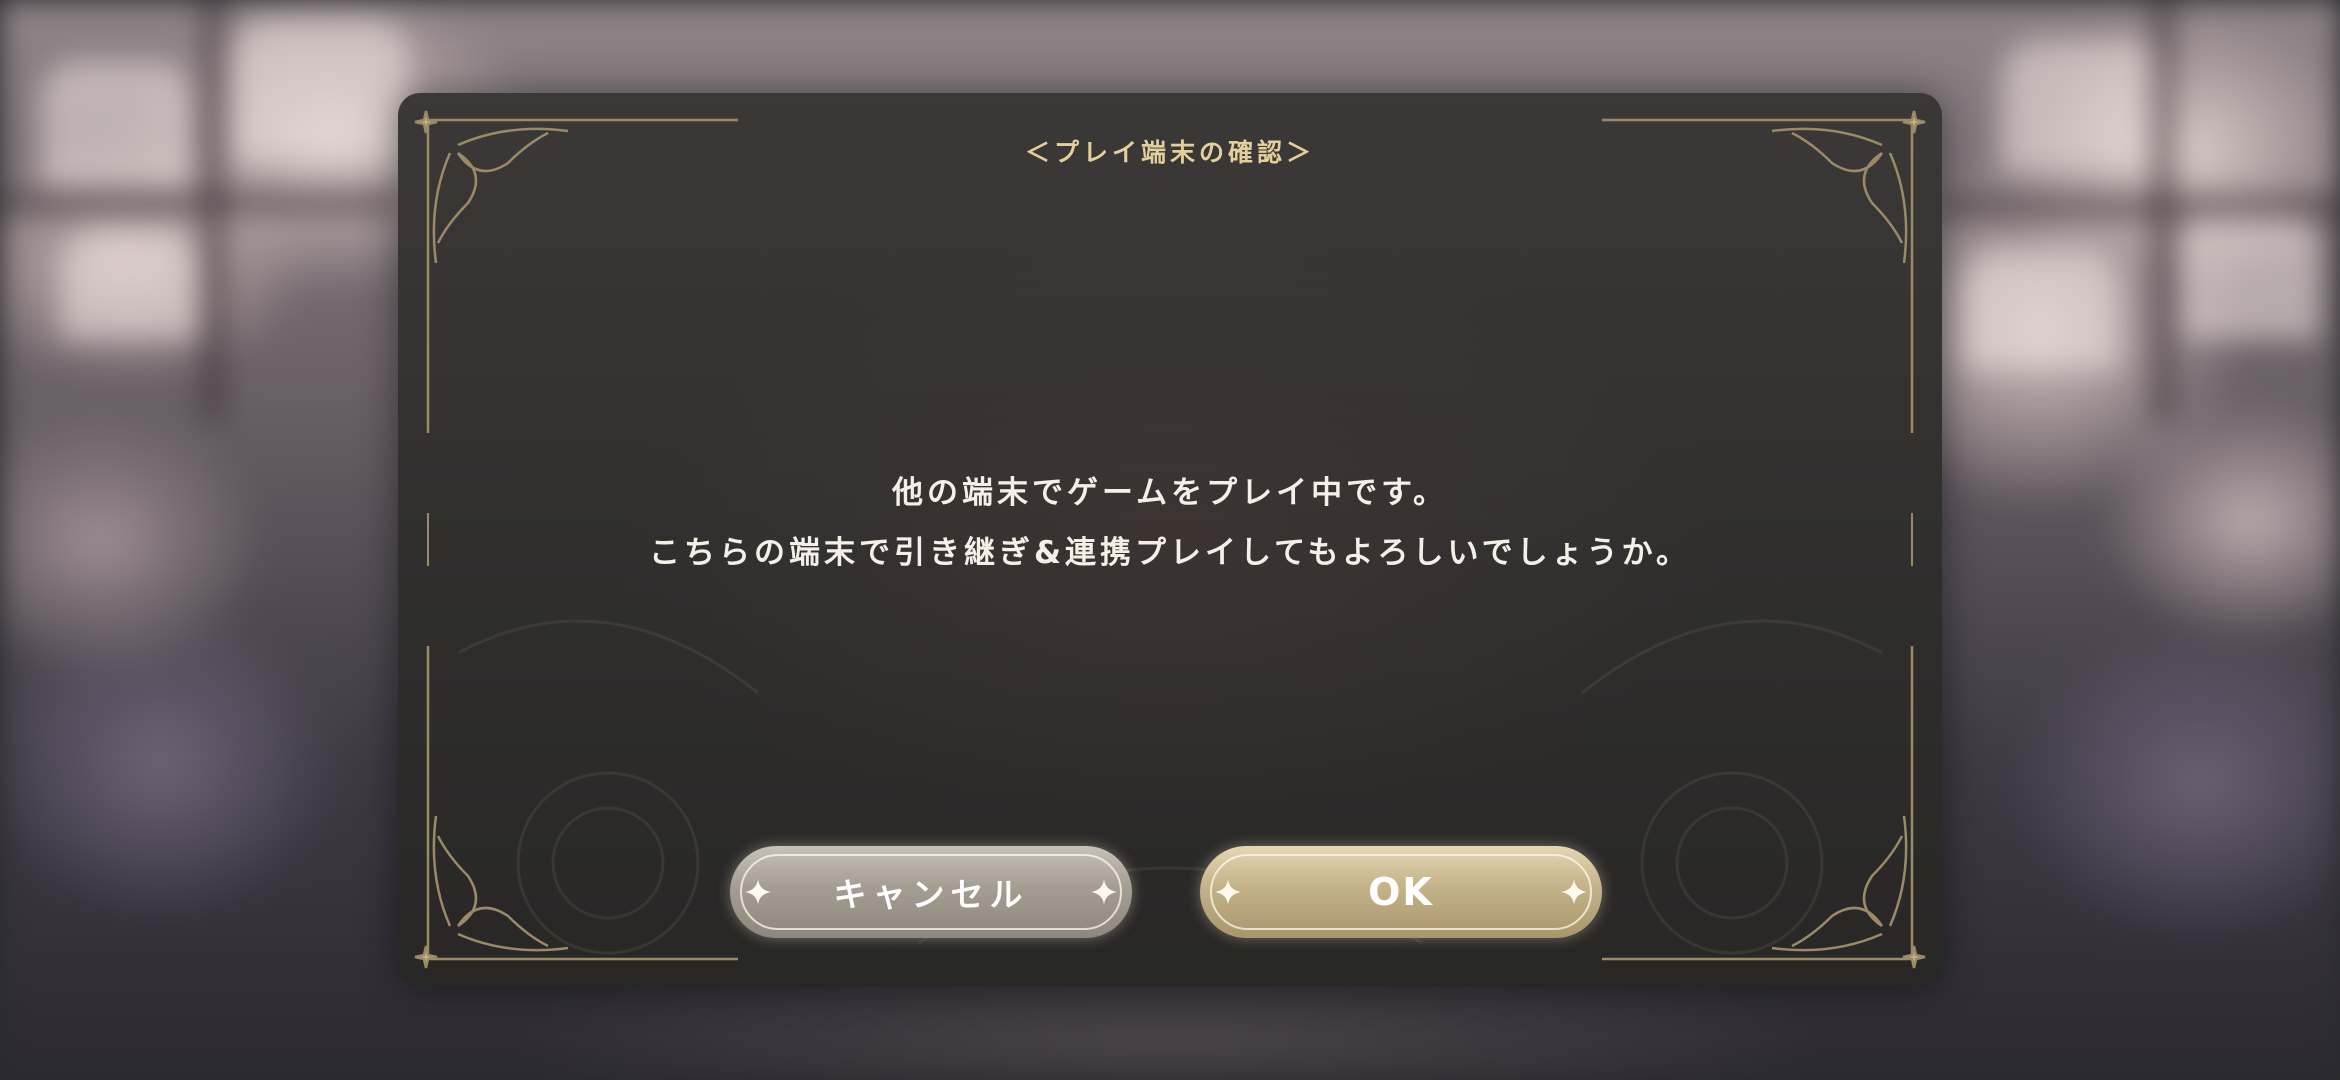 The height and width of the screenshot is (1080, 2340). I want to click on ok-button-label: OK, so click(1401, 892).